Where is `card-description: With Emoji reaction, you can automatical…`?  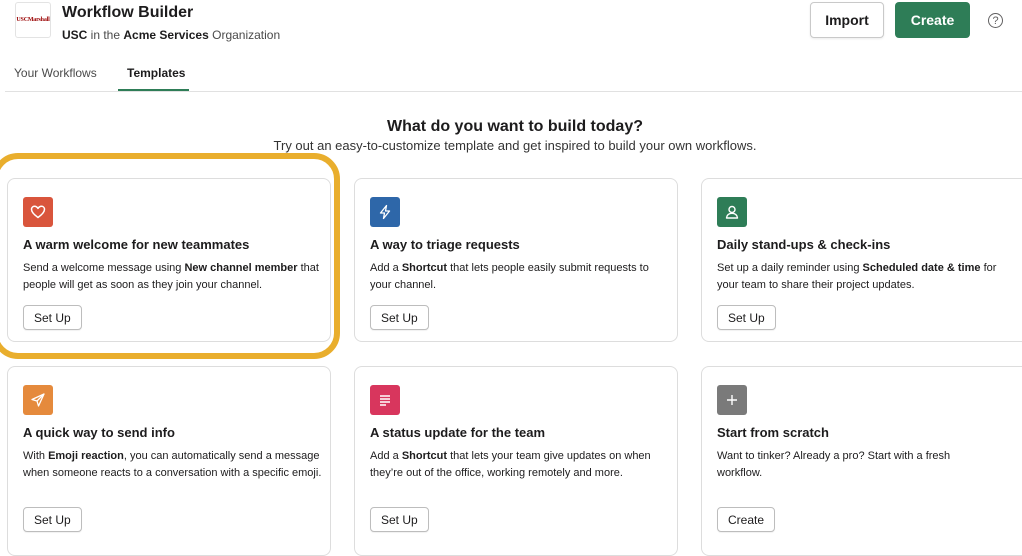 card-description: With Emoji reaction, you can automatical… is located at coordinates (173, 465).